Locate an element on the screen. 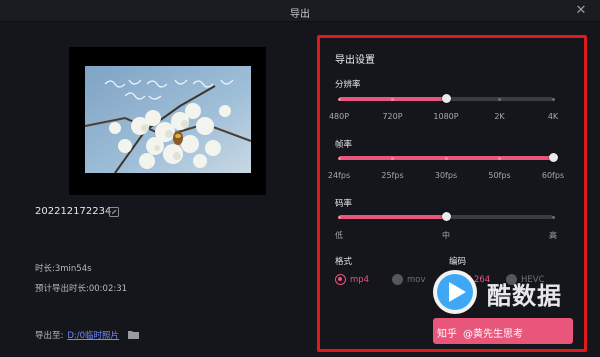 The image size is (600, 357). bitrate-option-label: 低 is located at coordinates (339, 235).